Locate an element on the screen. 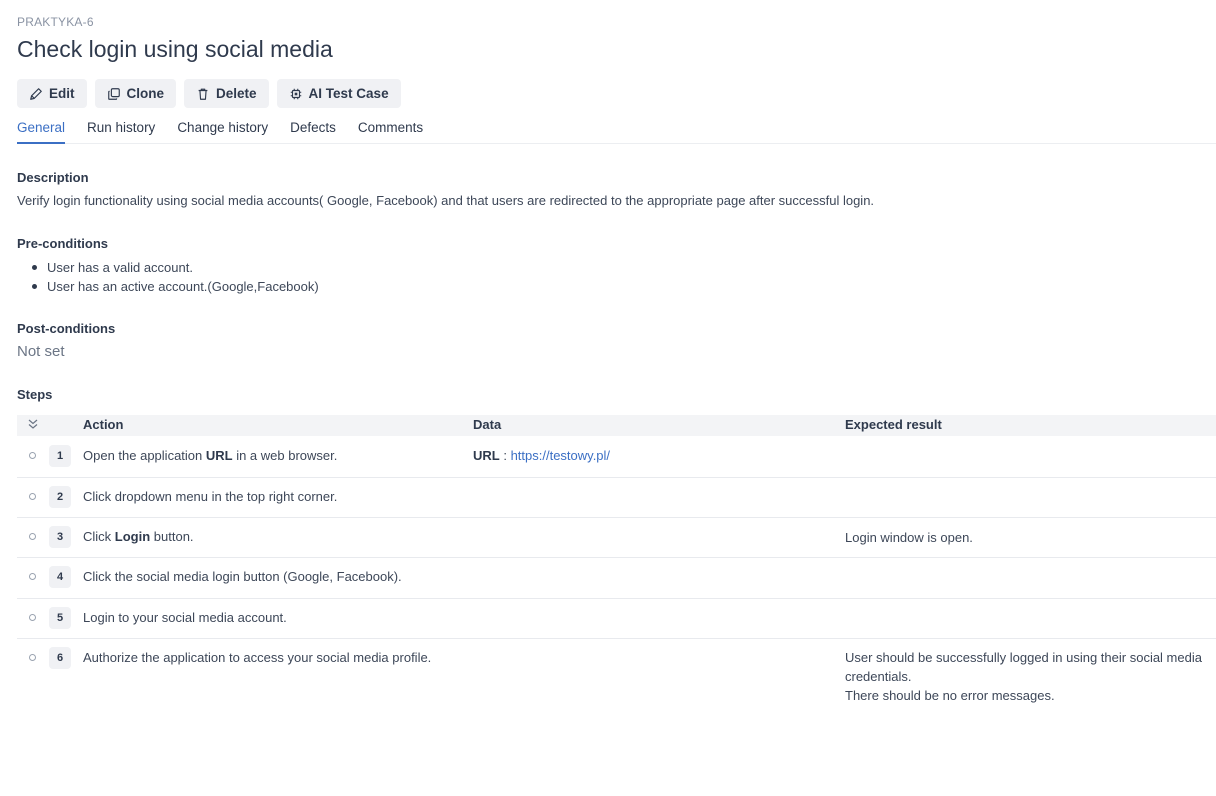  trash-icon is located at coordinates (203, 94).